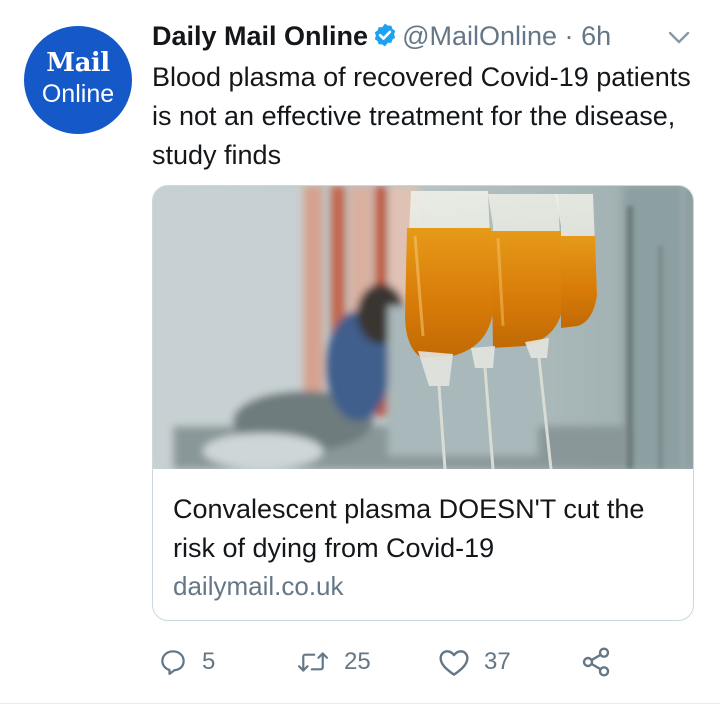 This screenshot has width=720, height=708. What do you see at coordinates (258, 586) in the screenshot?
I see `card-domain: dailymail.co.uk` at bounding box center [258, 586].